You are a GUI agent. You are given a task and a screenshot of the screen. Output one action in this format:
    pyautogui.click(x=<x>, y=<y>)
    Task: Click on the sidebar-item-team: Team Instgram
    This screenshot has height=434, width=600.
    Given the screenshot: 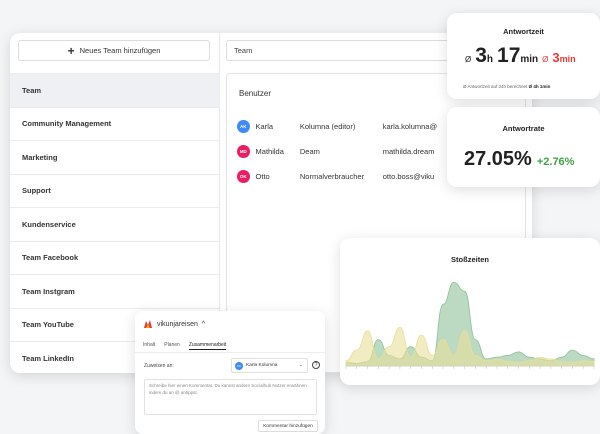 What is the action you would take?
    pyautogui.click(x=115, y=291)
    